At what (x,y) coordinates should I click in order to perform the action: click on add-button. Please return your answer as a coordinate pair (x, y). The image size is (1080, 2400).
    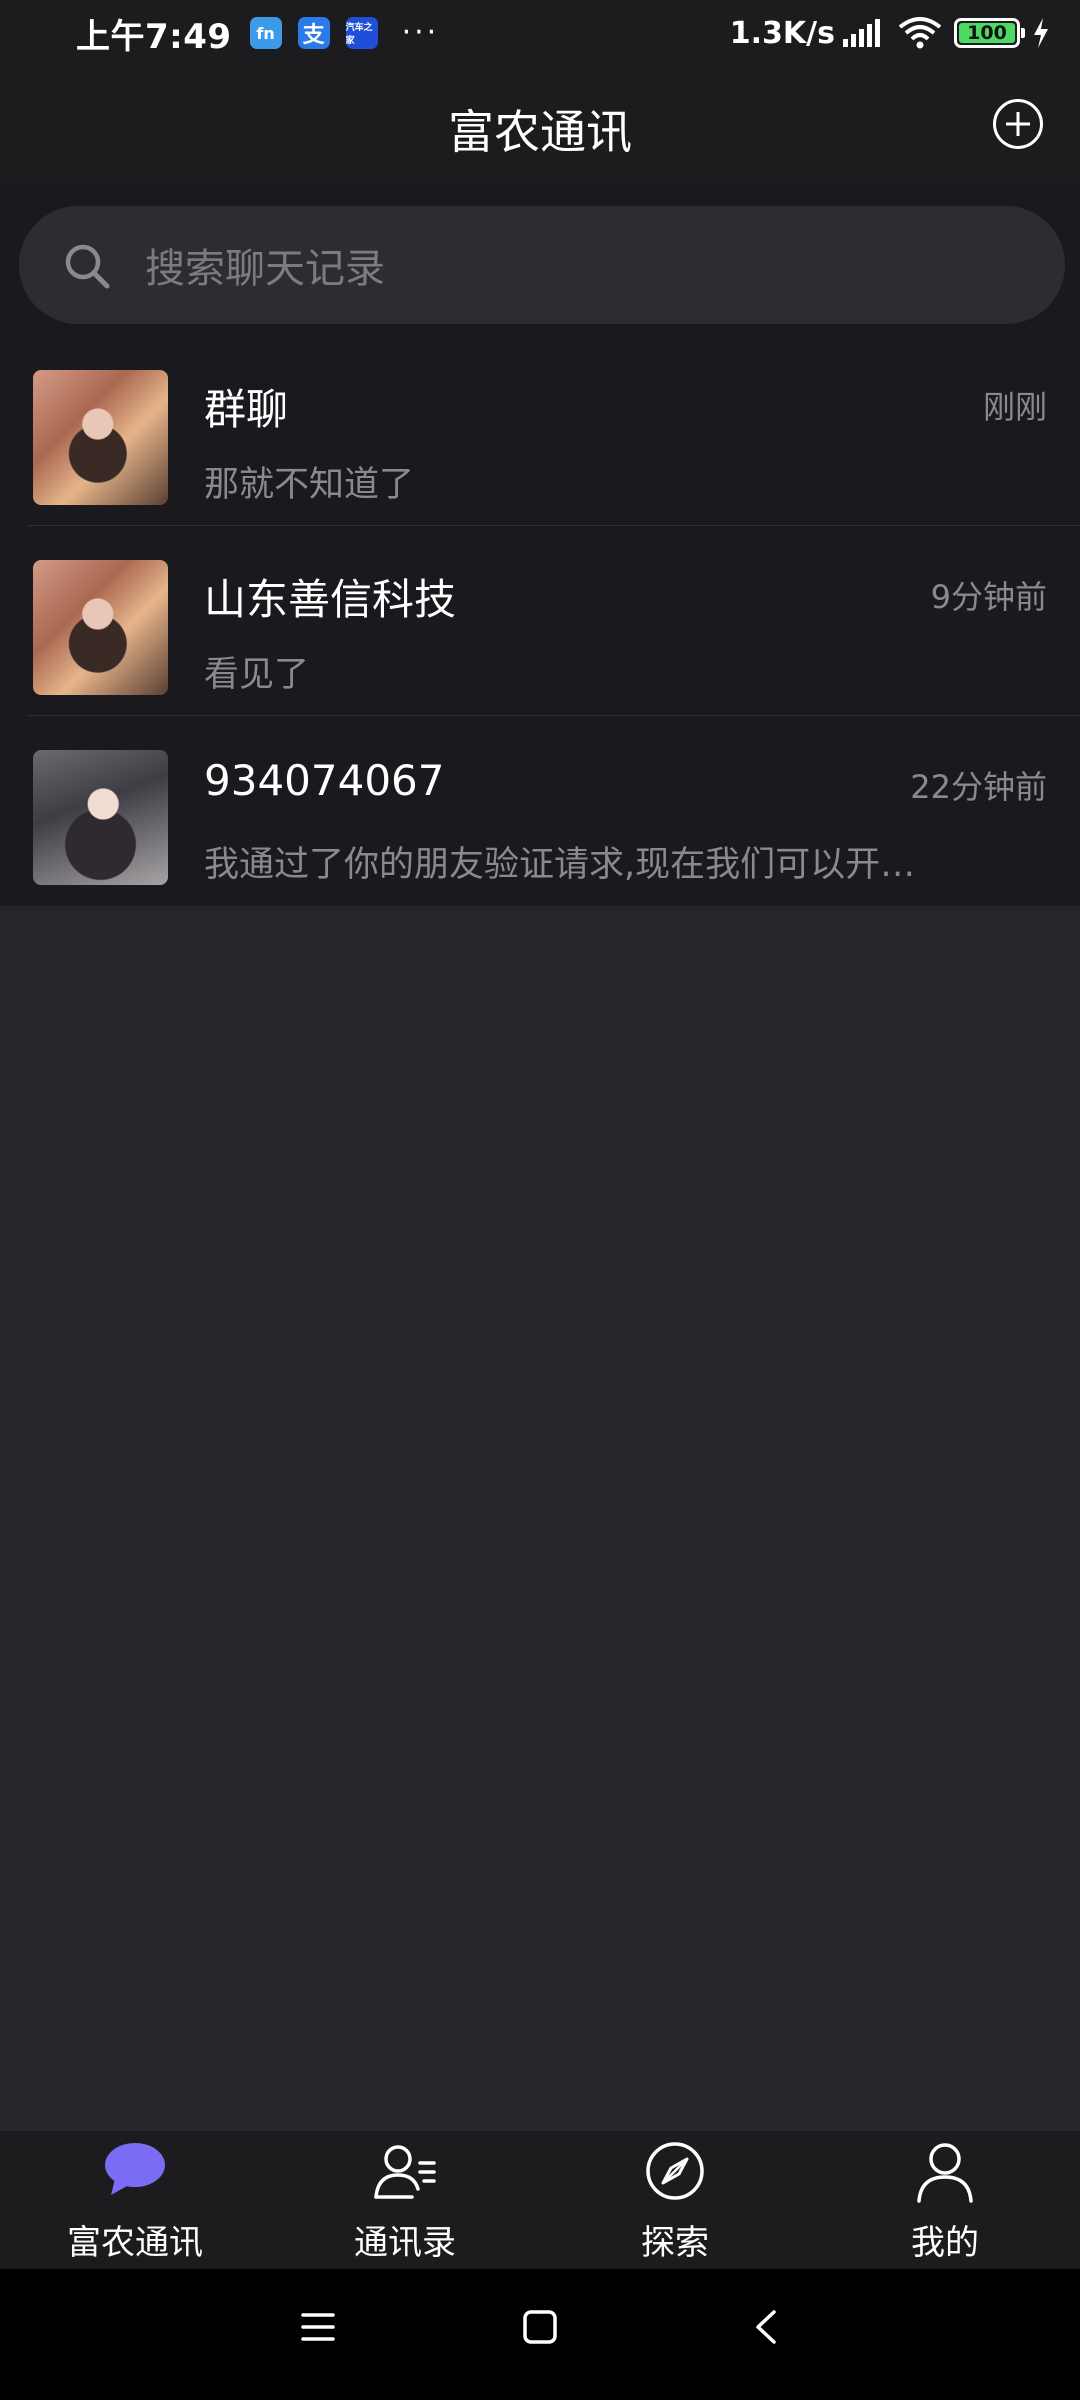
    Looking at the image, I should click on (1018, 124).